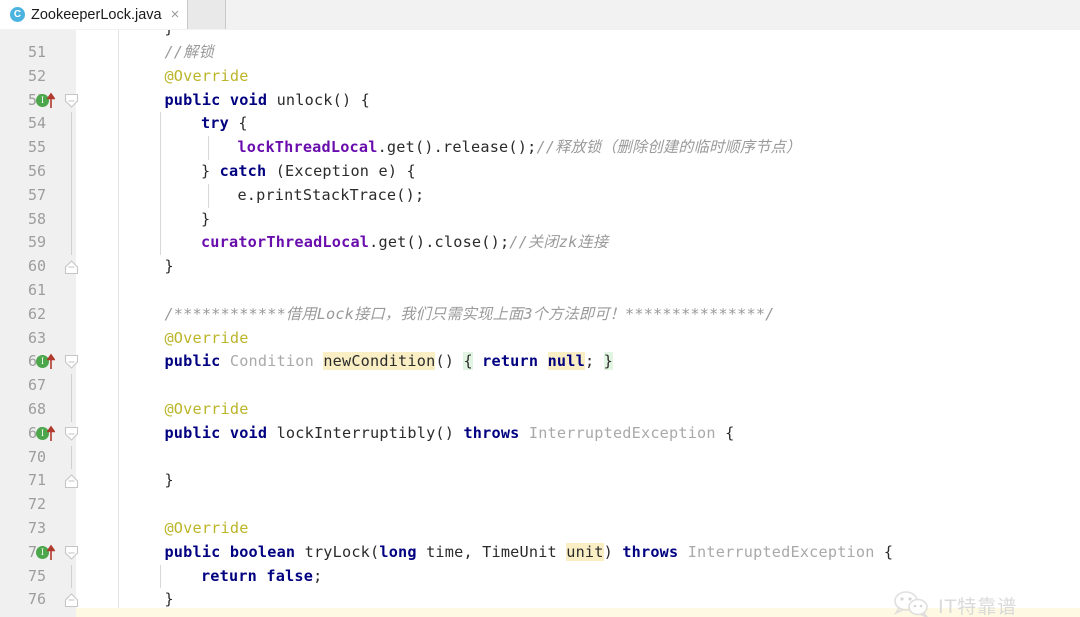  I want to click on editor-tab-bar: C ZookeeperLock.java ×, so click(540, 15).